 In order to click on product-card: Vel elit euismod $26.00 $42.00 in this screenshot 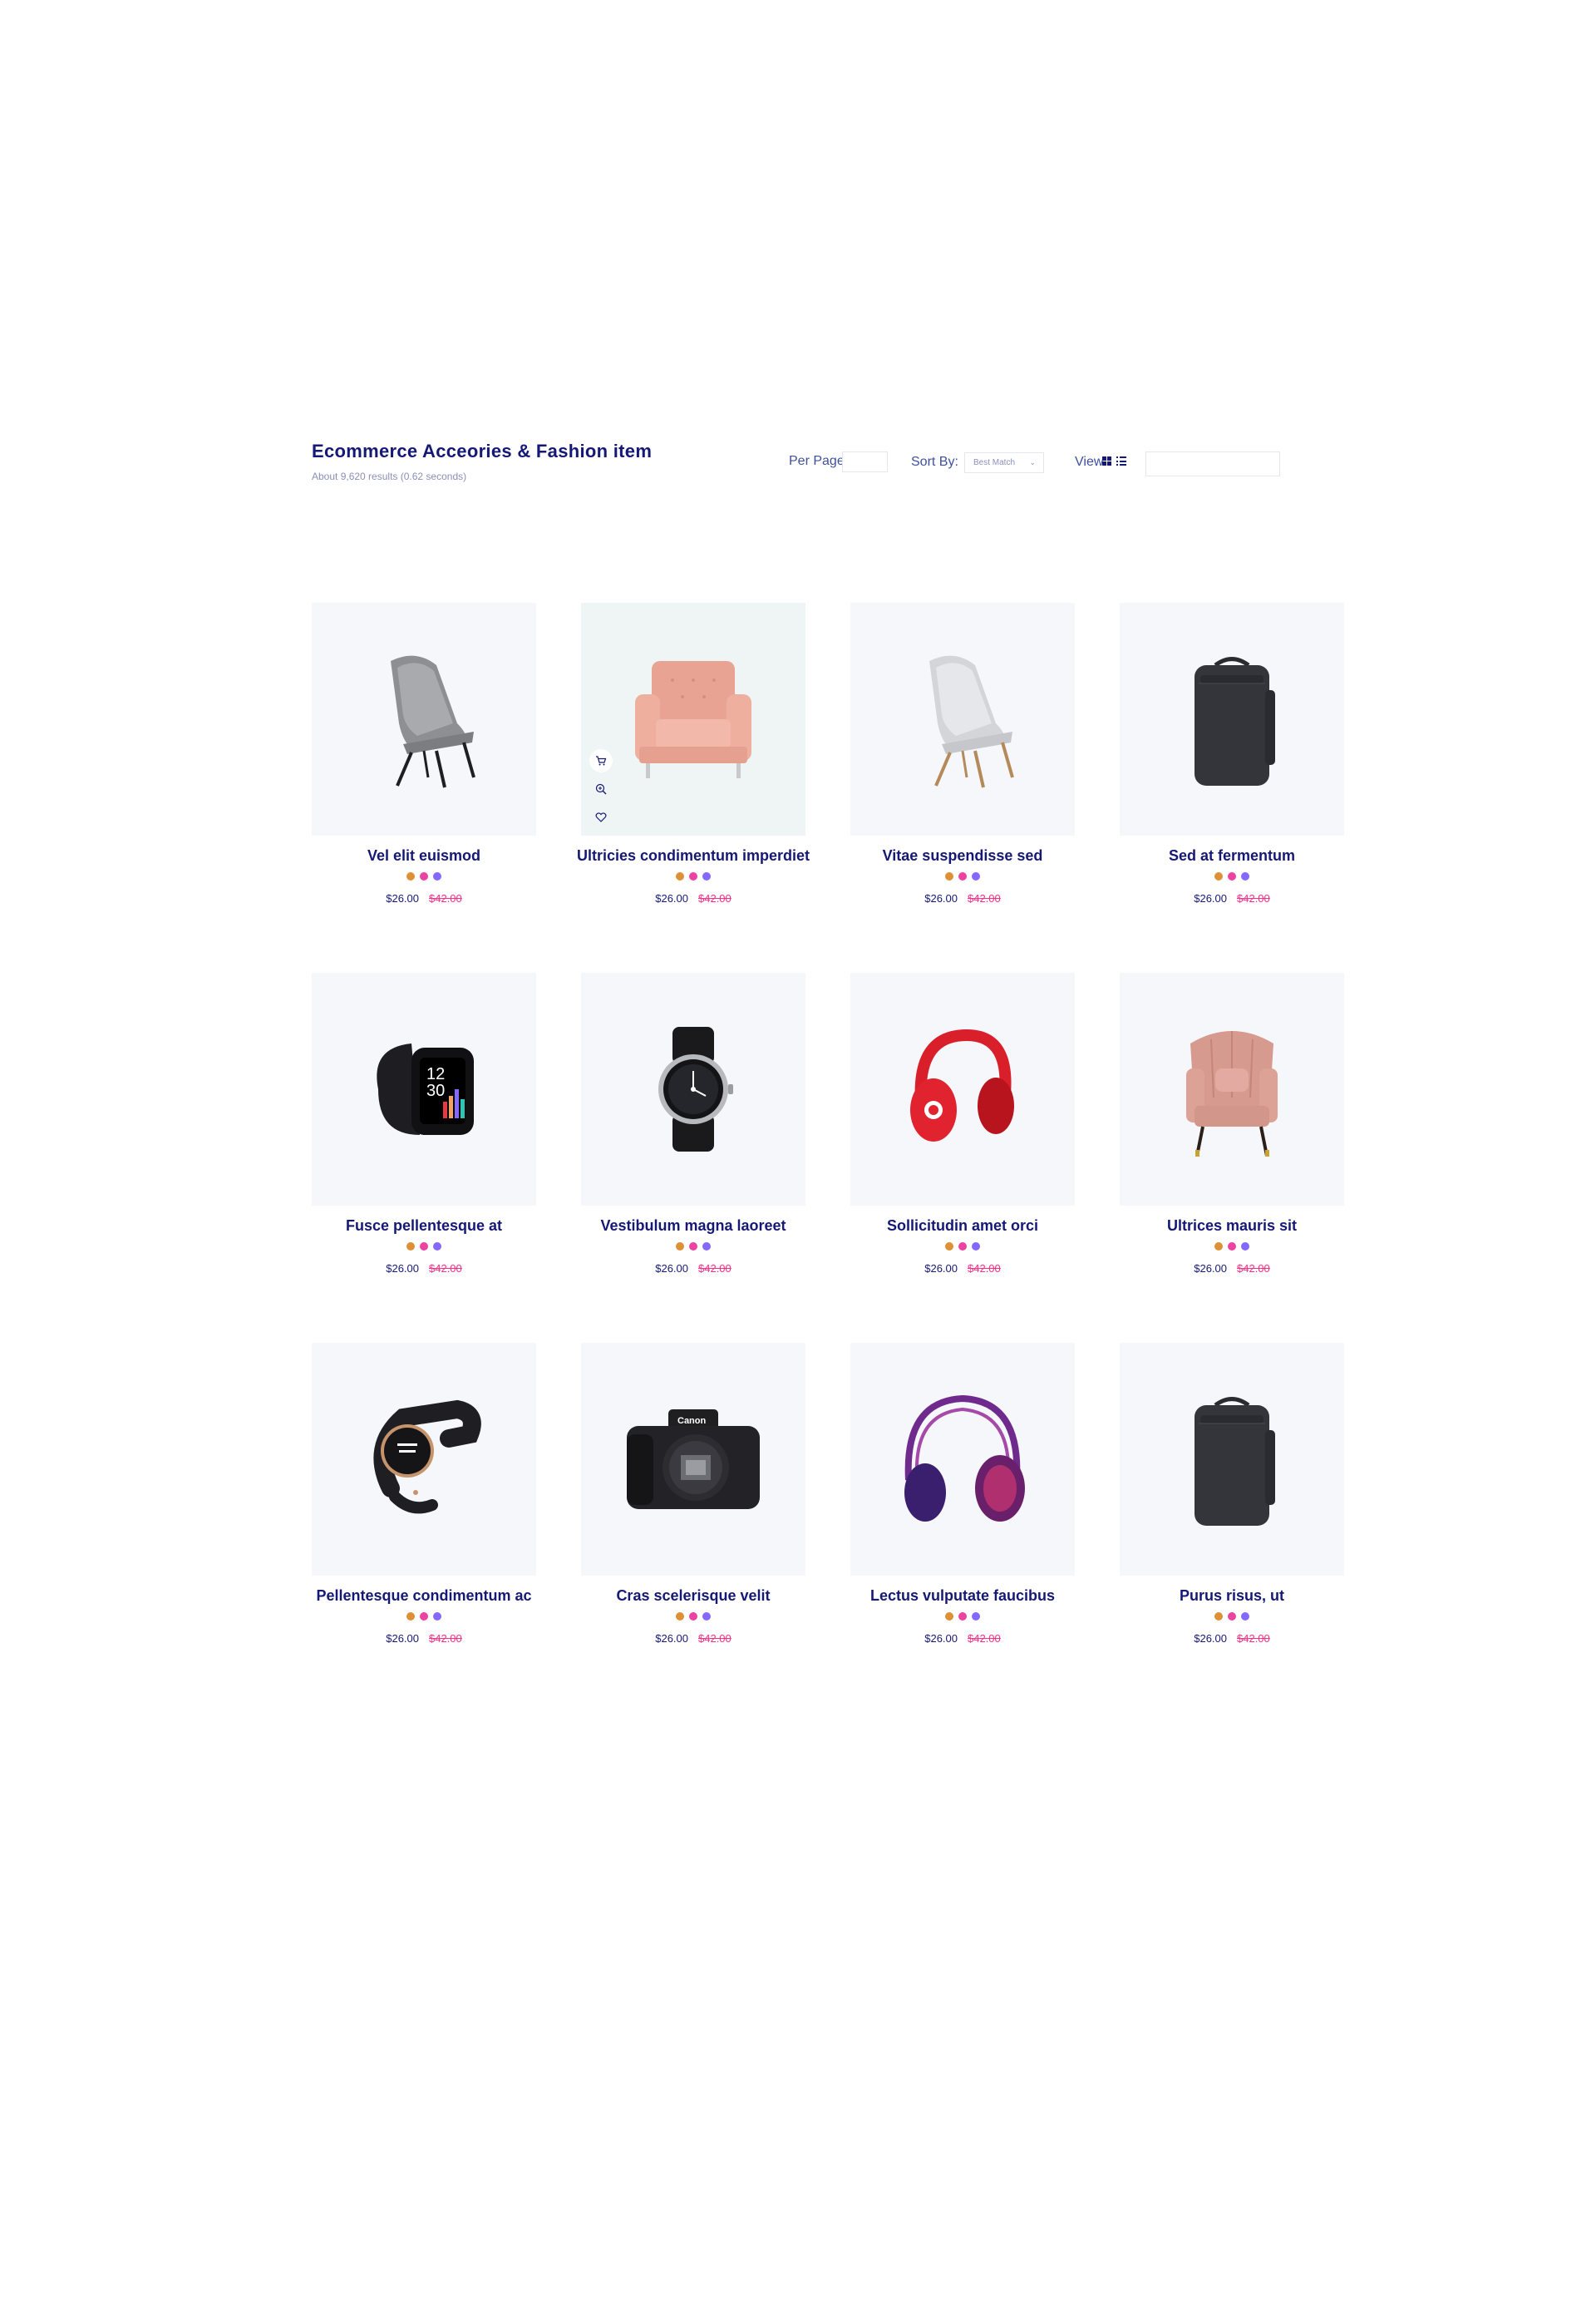, I will do `click(424, 788)`.